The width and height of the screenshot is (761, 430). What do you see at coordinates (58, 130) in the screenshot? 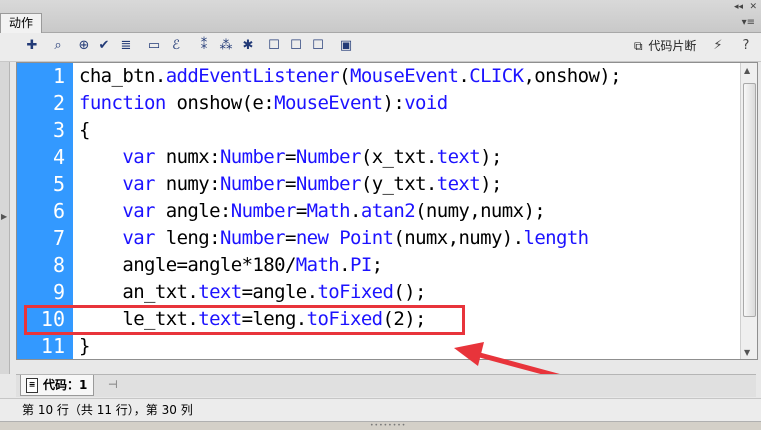
I see `line-number: 3` at bounding box center [58, 130].